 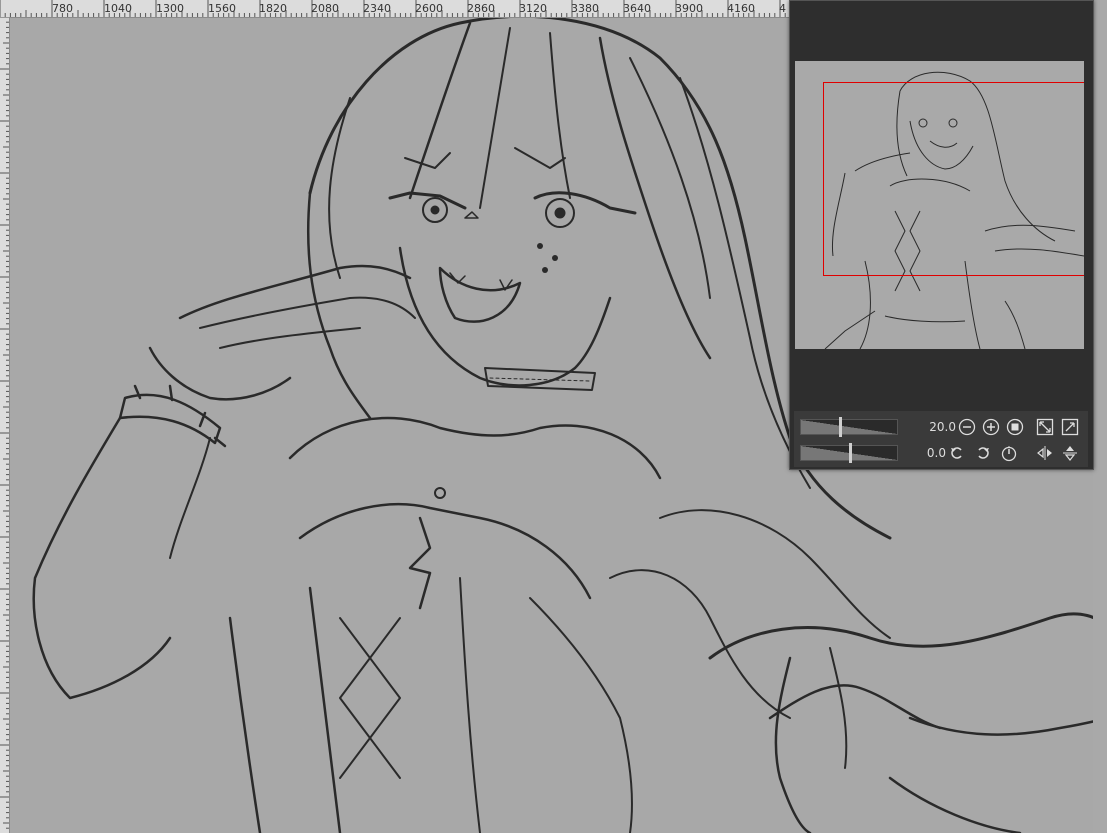 I want to click on ruler-label: 2080, so click(x=325, y=8).